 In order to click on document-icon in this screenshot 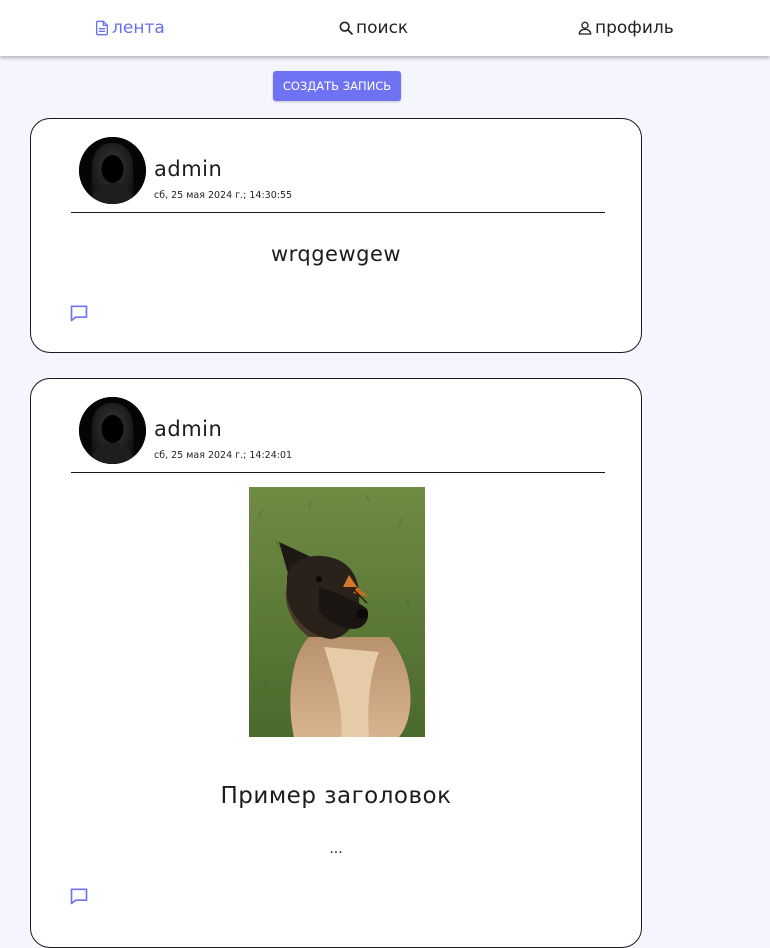, I will do `click(102, 28)`.